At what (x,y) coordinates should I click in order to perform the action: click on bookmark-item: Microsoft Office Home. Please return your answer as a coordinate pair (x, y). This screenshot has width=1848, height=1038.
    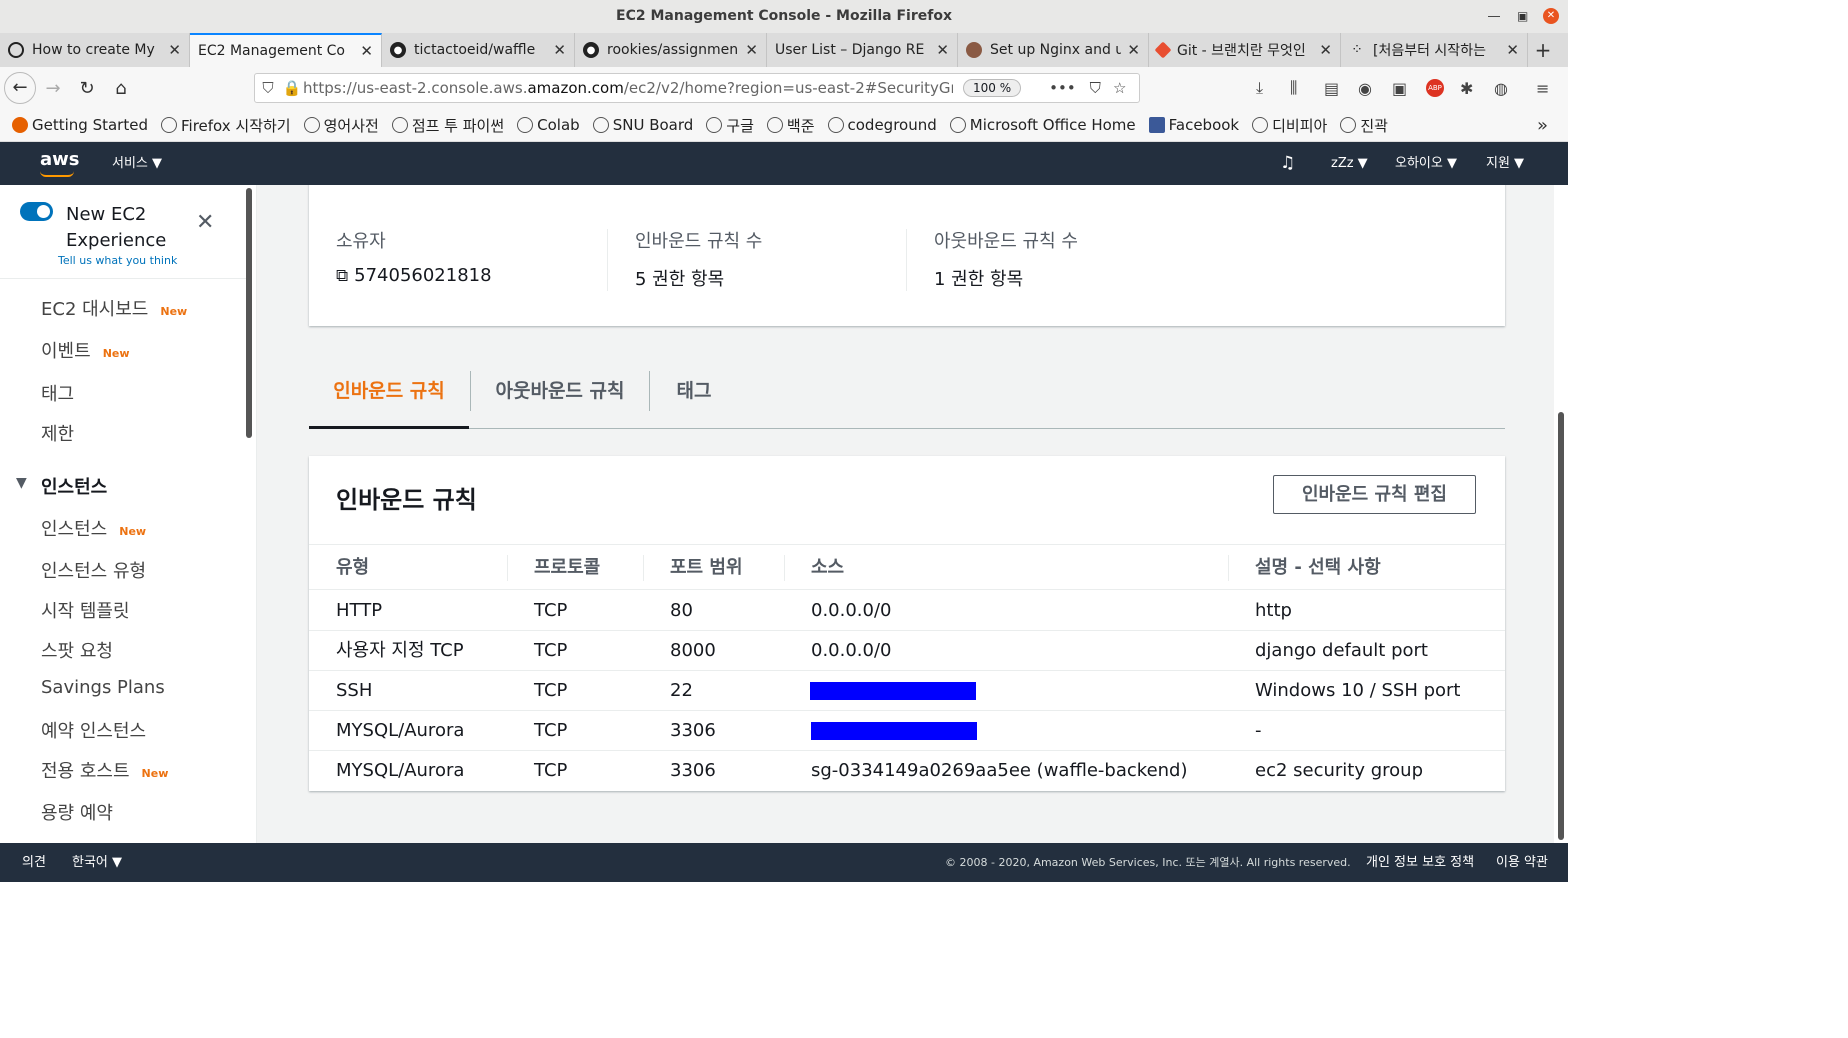
    Looking at the image, I should click on (1042, 125).